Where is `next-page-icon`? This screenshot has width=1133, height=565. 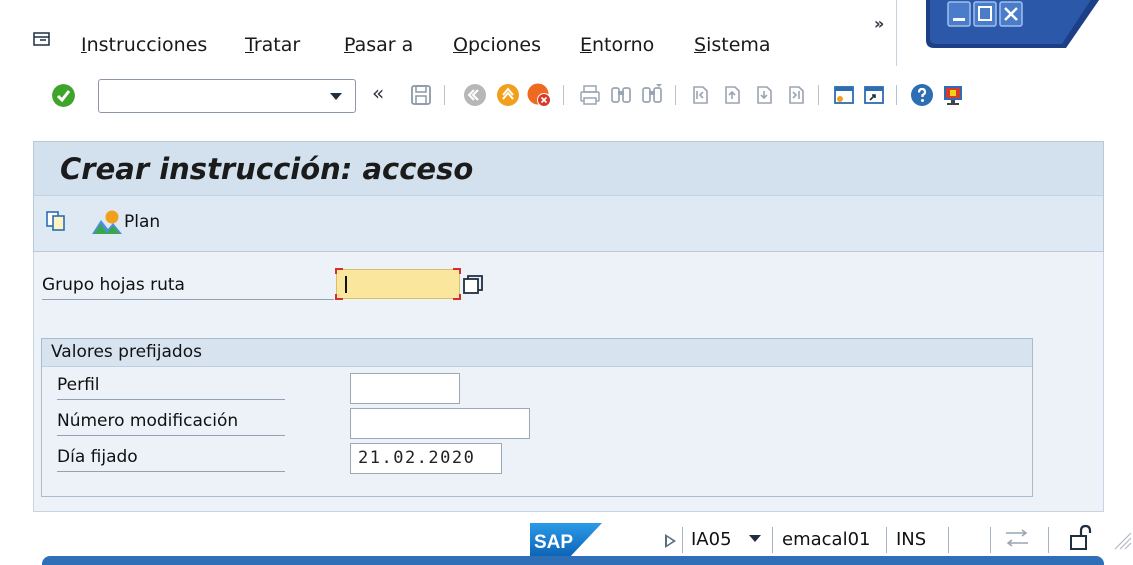
next-page-icon is located at coordinates (764, 95).